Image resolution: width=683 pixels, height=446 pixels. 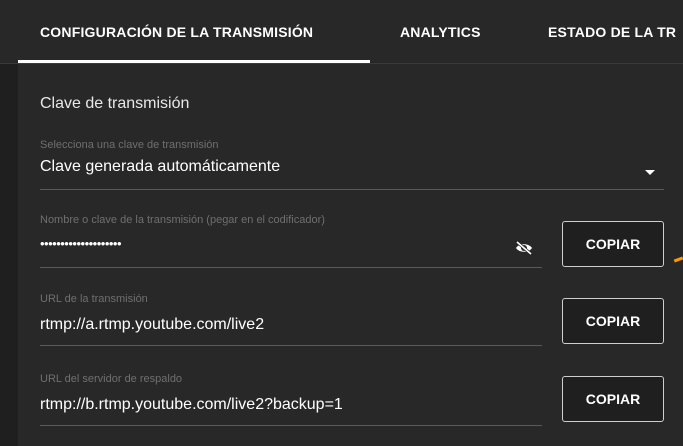 What do you see at coordinates (613, 399) in the screenshot?
I see `copy-backup-url-button: COPIAR` at bounding box center [613, 399].